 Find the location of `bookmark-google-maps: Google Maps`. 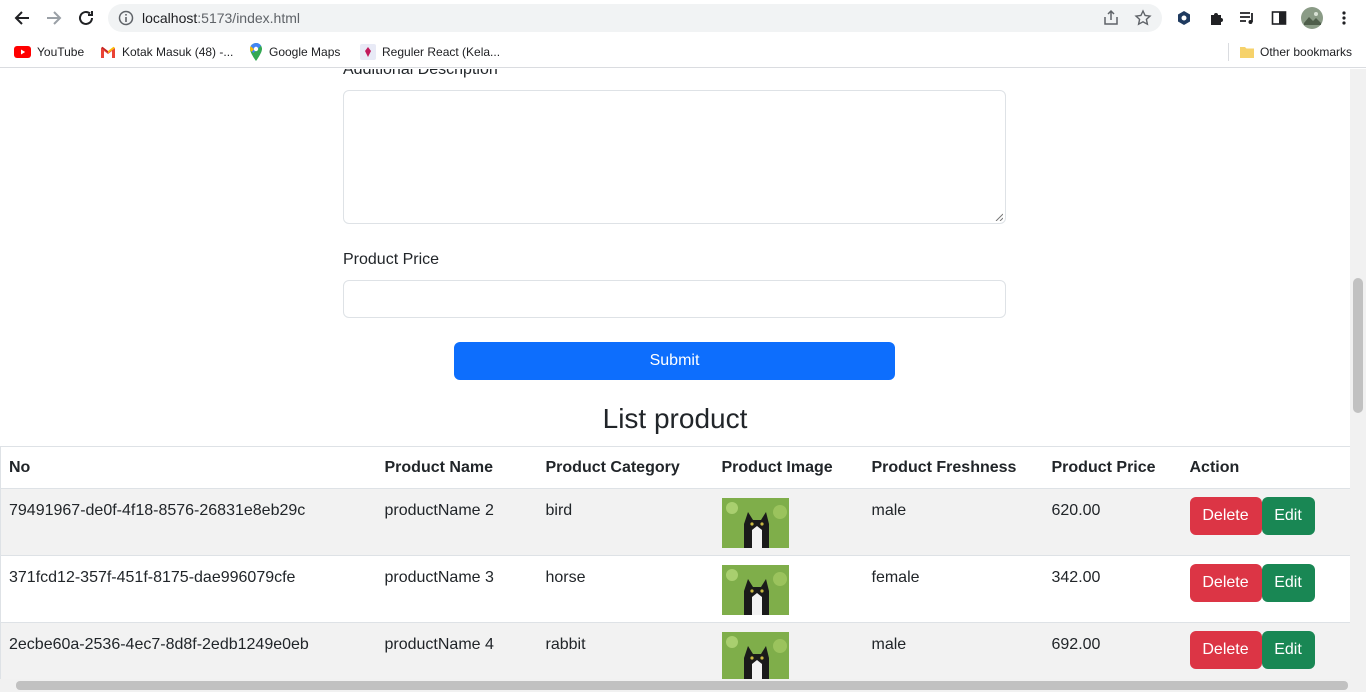

bookmark-google-maps: Google Maps is located at coordinates (294, 52).